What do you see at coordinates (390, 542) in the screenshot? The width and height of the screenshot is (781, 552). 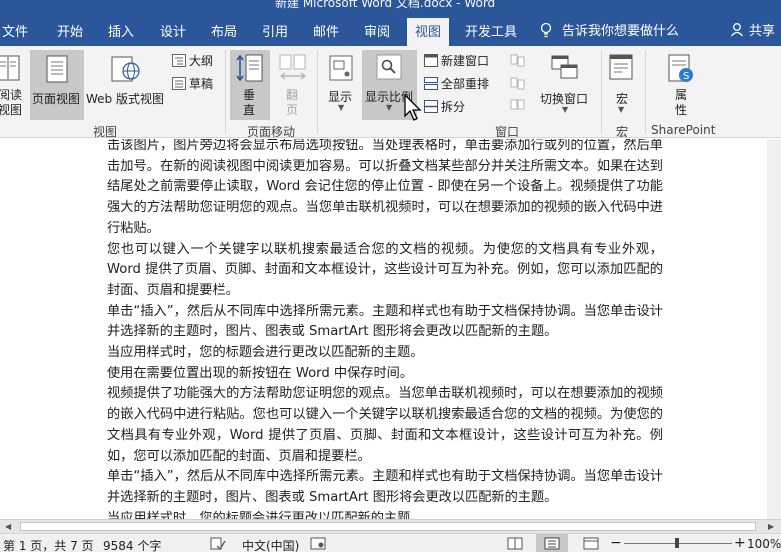 I see `status-bar: 第 1 页，共 7 页 9584 个字 中文(中国) − + 100%` at bounding box center [390, 542].